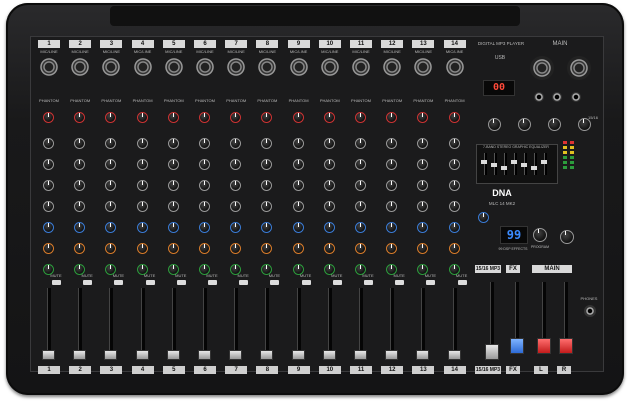  What do you see at coordinates (483, 217) in the screenshot?
I see `fx-knob` at bounding box center [483, 217].